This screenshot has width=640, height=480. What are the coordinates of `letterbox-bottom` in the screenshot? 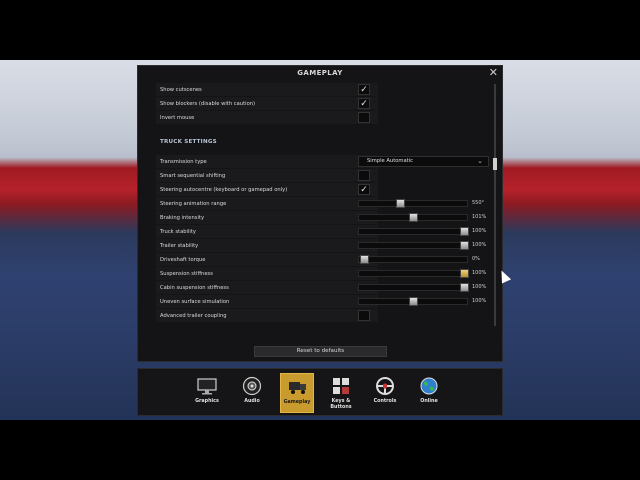 It's located at (320, 450).